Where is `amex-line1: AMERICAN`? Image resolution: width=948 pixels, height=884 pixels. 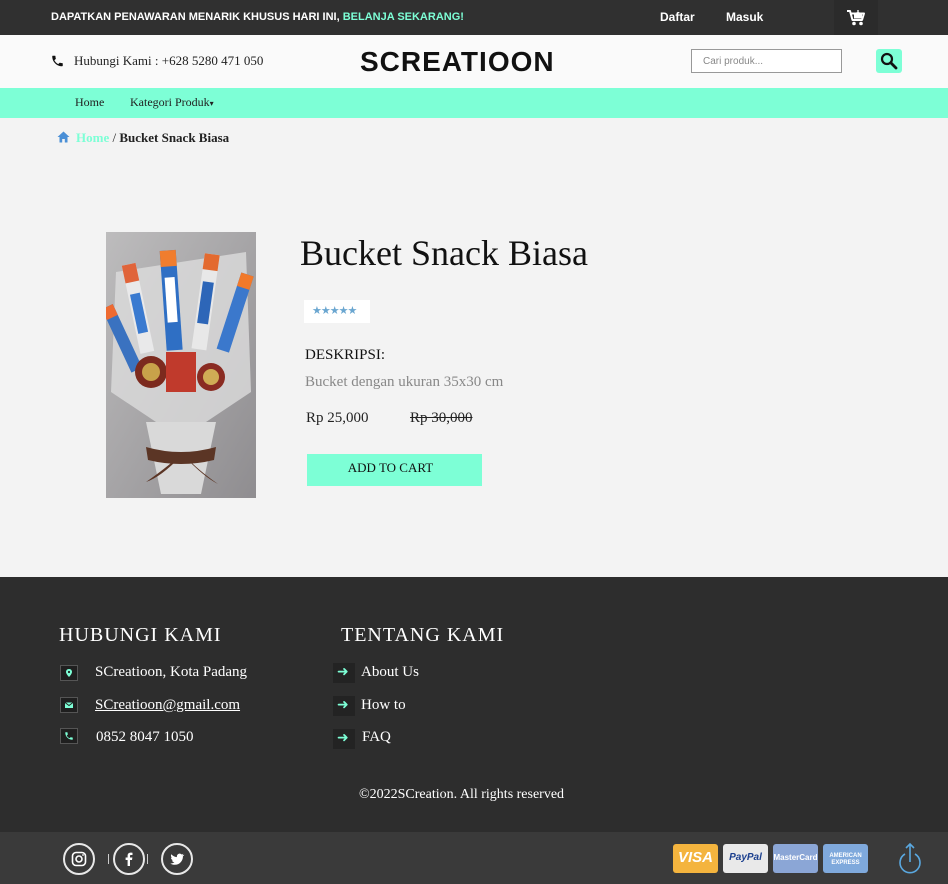 amex-line1: AMERICAN is located at coordinates (845, 856).